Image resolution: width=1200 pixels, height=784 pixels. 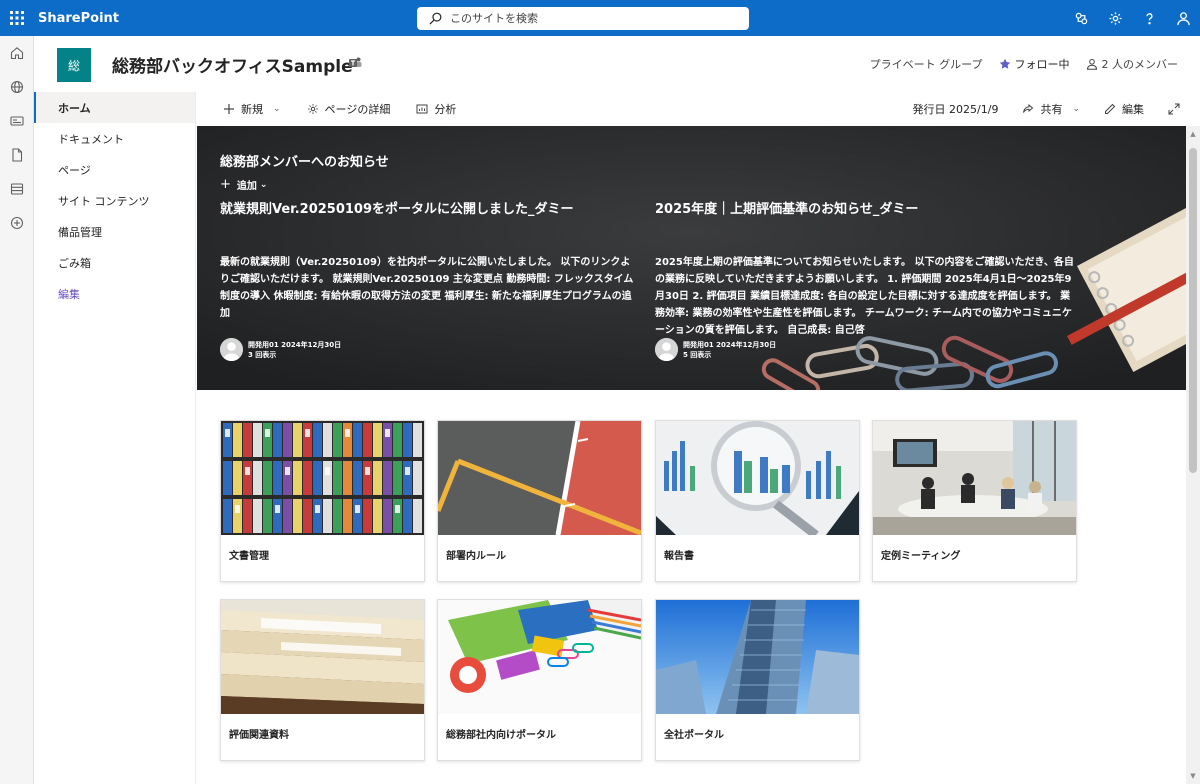 I want to click on share-label: 共有, so click(x=1051, y=109).